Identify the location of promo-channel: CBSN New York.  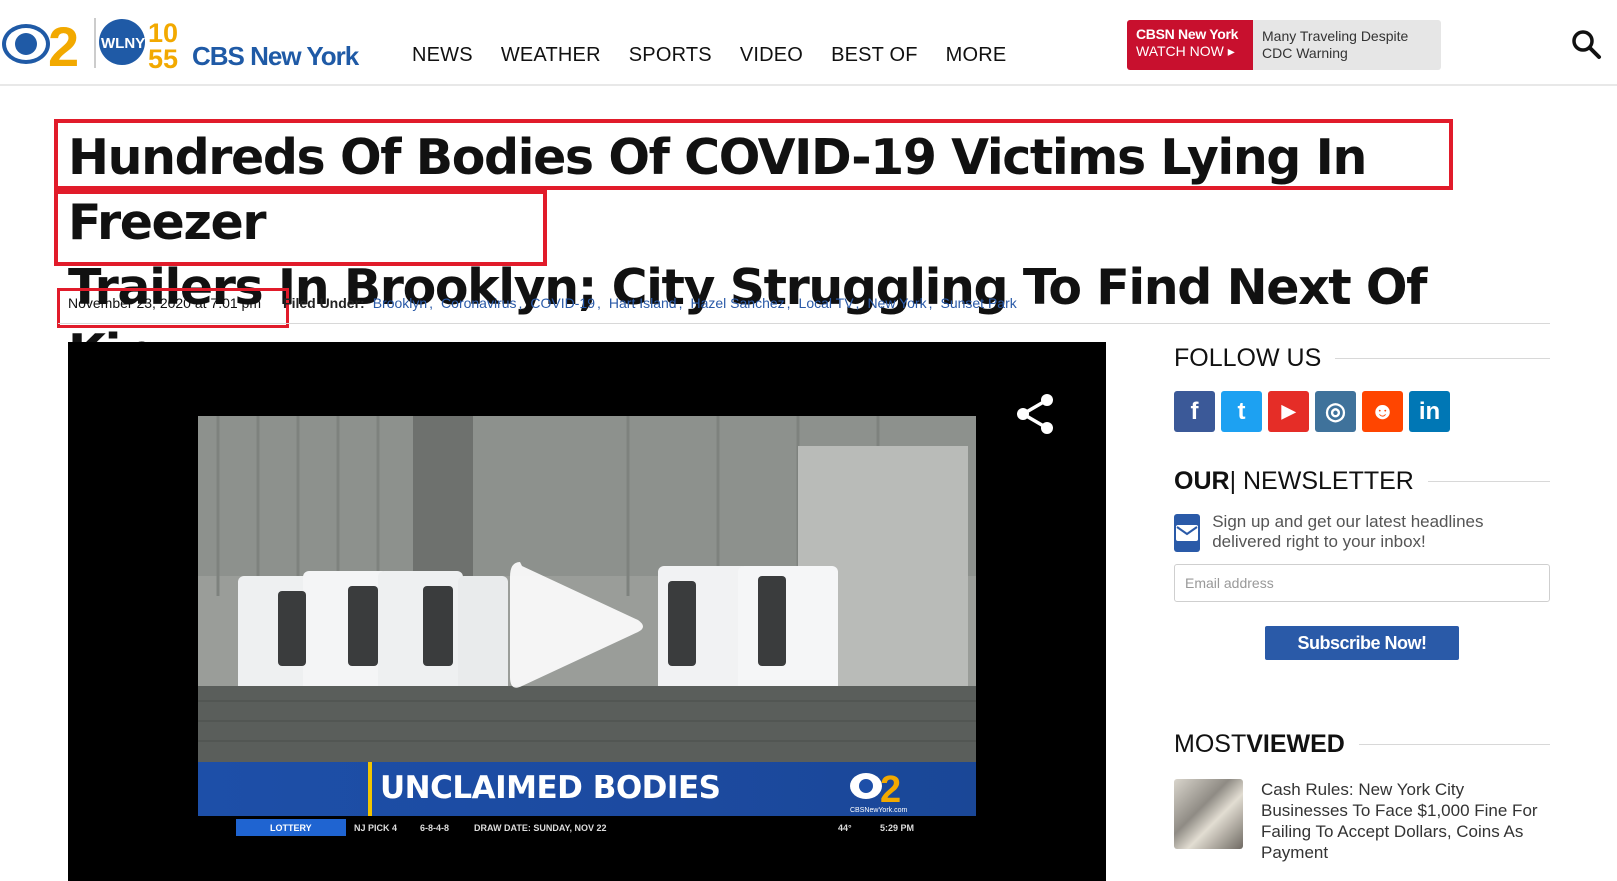
(1187, 34).